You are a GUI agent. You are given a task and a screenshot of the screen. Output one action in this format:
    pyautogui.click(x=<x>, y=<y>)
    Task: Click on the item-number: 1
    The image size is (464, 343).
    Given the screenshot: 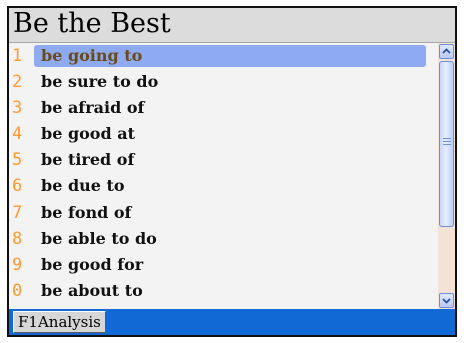 What is the action you would take?
    pyautogui.click(x=17, y=56)
    